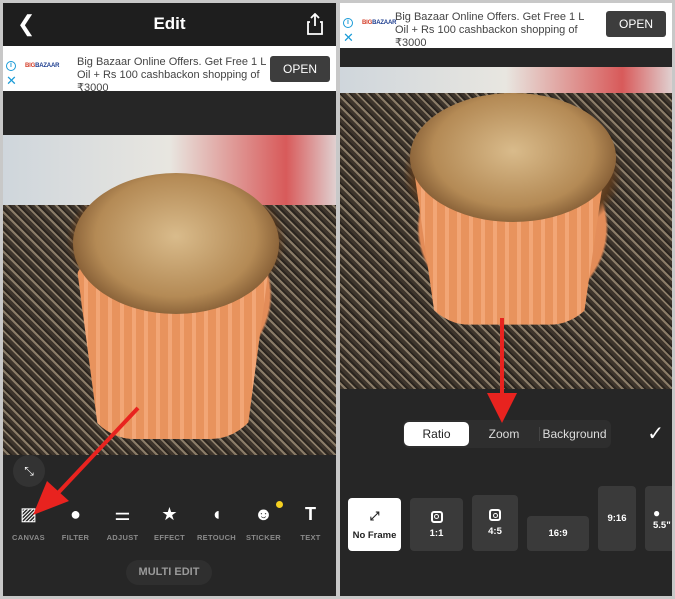 The image size is (675, 599). Describe the element at coordinates (169, 514) in the screenshot. I see `star-icon: ★` at that location.